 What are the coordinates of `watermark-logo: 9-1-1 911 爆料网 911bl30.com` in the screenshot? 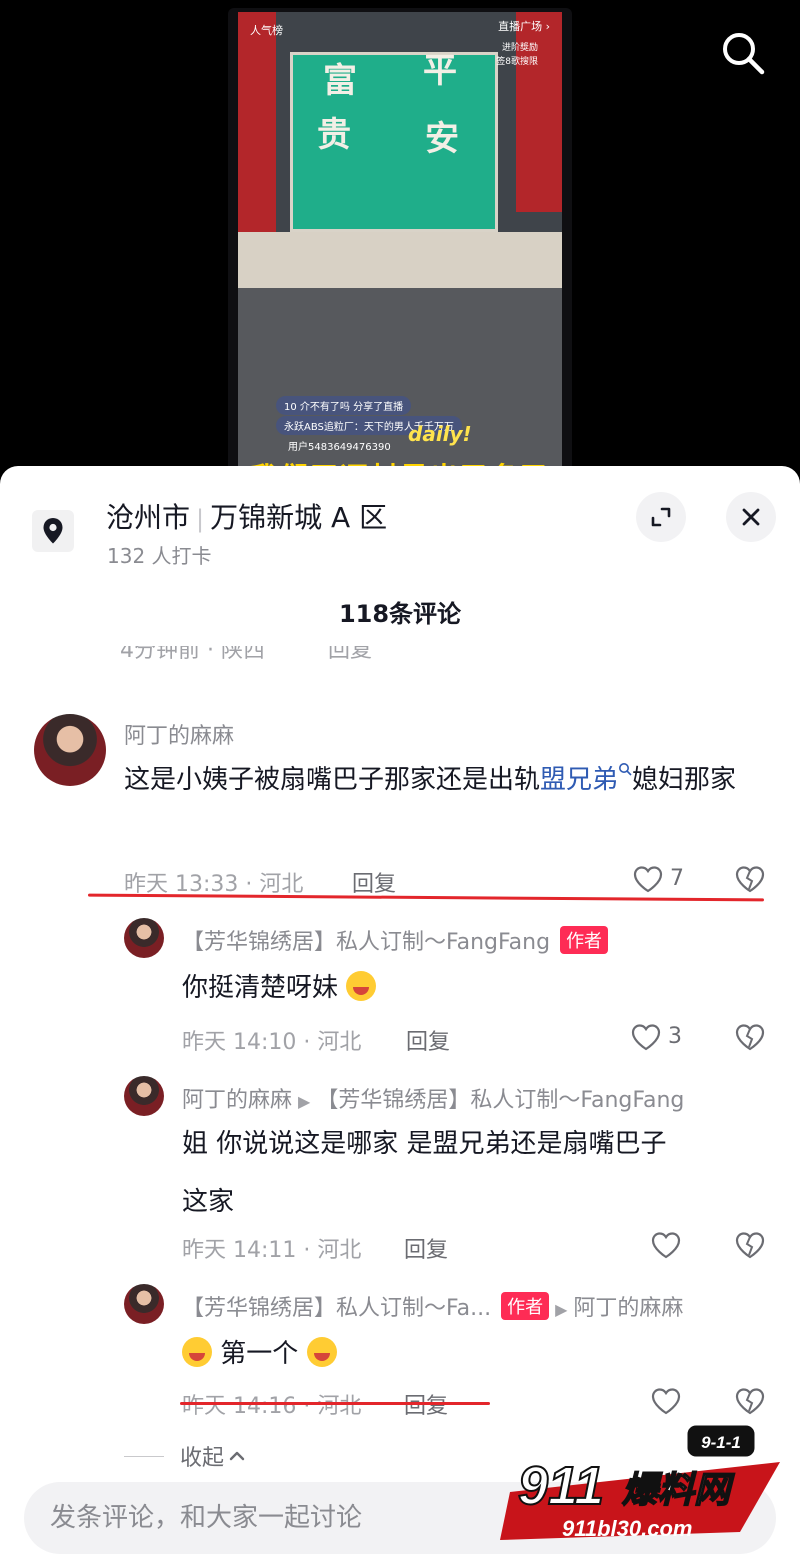 It's located at (640, 1481).